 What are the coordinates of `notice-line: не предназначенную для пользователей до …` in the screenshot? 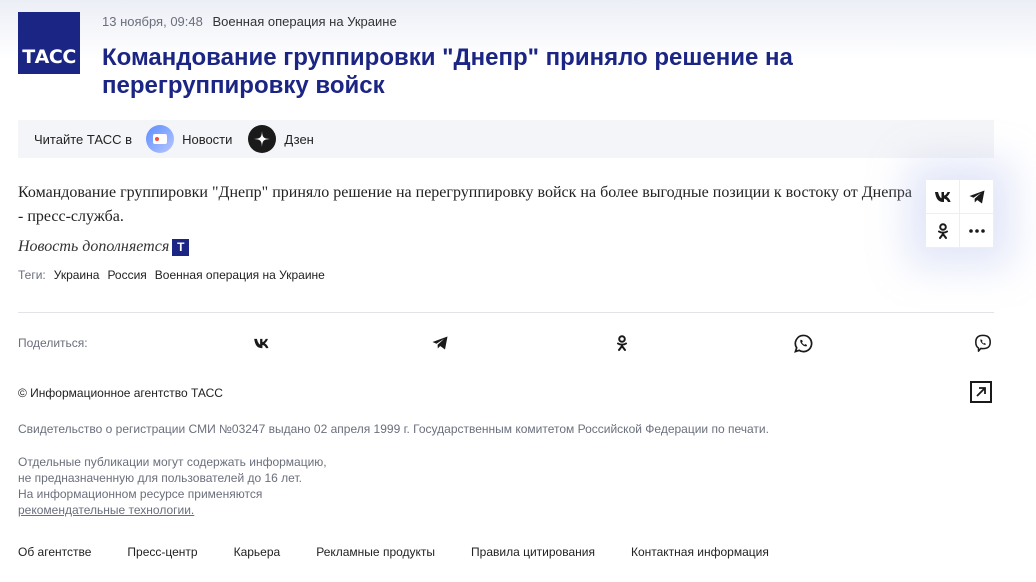 It's located at (160, 478).